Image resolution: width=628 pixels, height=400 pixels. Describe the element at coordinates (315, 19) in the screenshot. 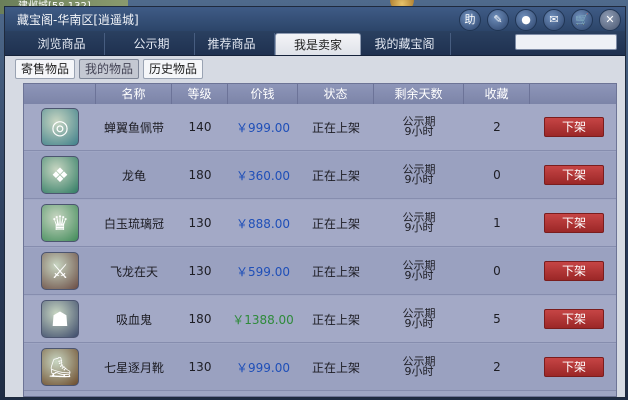

I see `title-bar: 藏宝阁-华南区[逍遥城] 助 ✎ ● ✉ 🛒 ✕` at that location.